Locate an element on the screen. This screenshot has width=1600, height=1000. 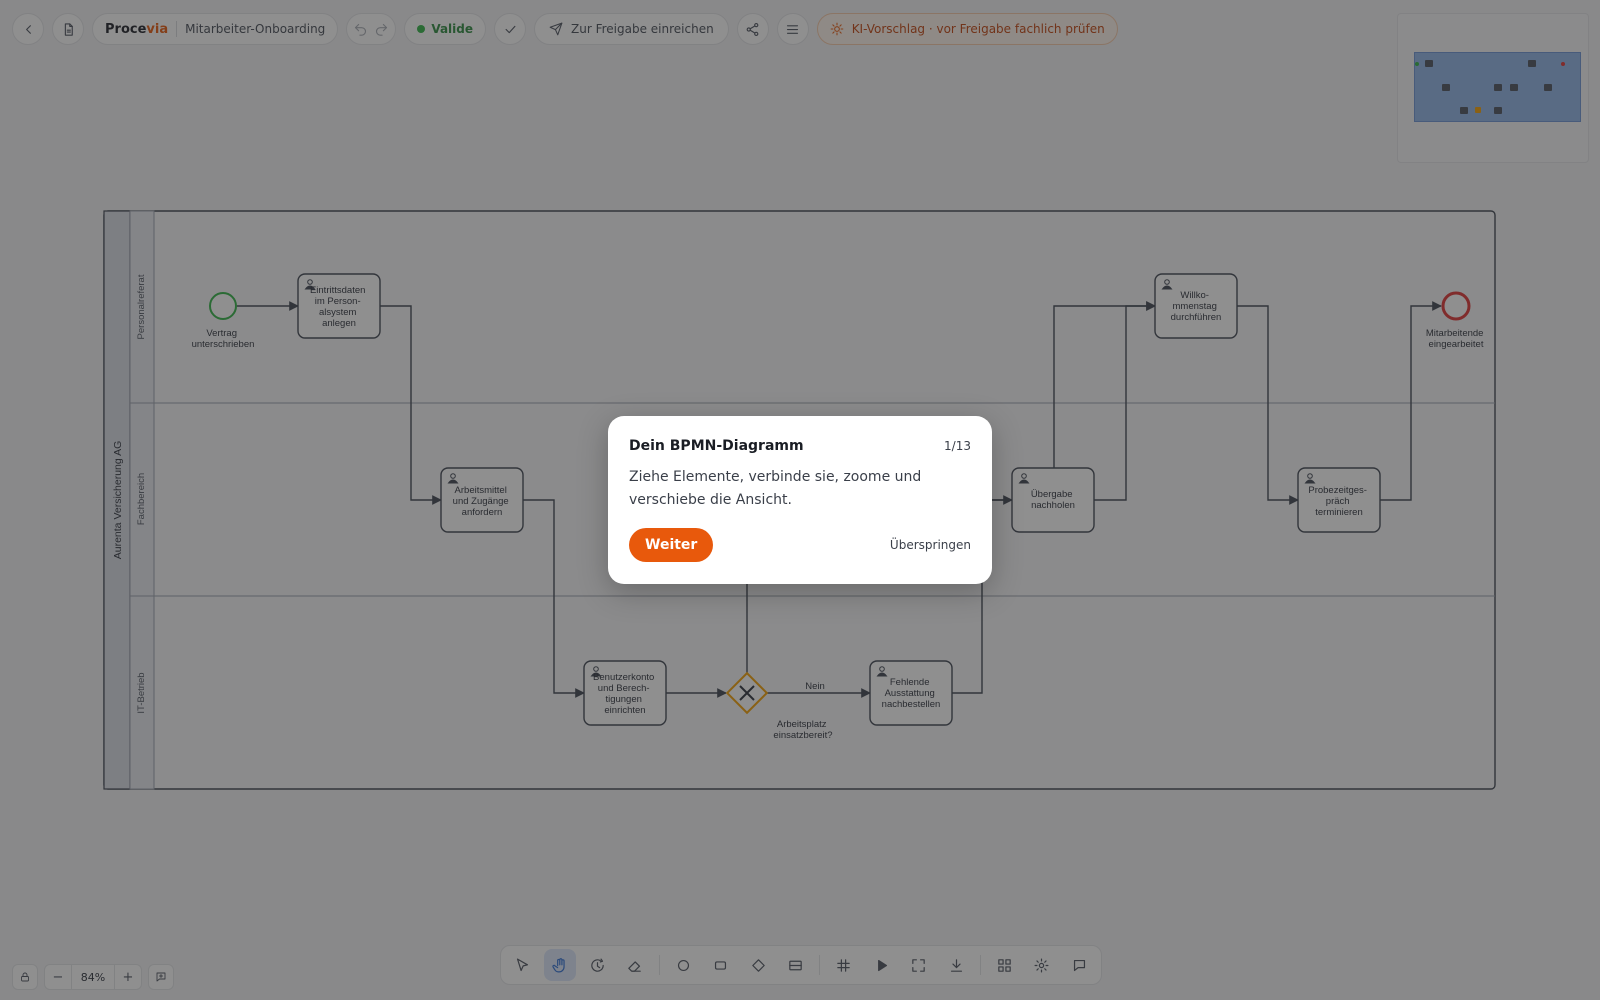
eraser-tool is located at coordinates (634, 965).